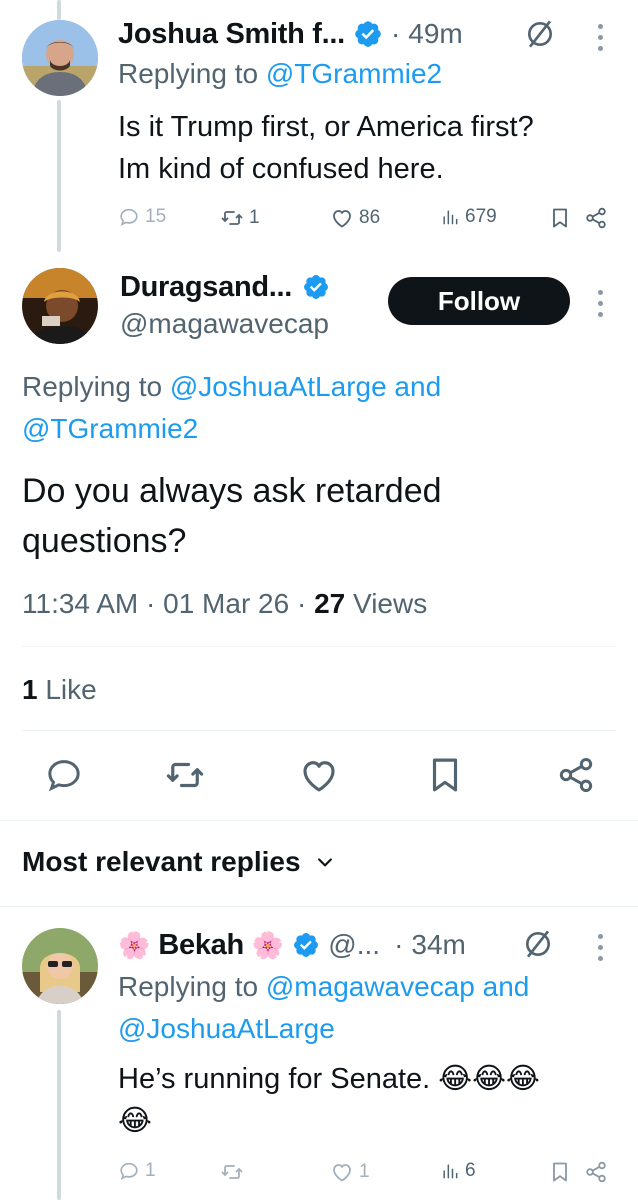 The image size is (638, 1200). I want to click on tweet3-header: 🌸 Bekah 🌸 @... · 34m, so click(292, 945).